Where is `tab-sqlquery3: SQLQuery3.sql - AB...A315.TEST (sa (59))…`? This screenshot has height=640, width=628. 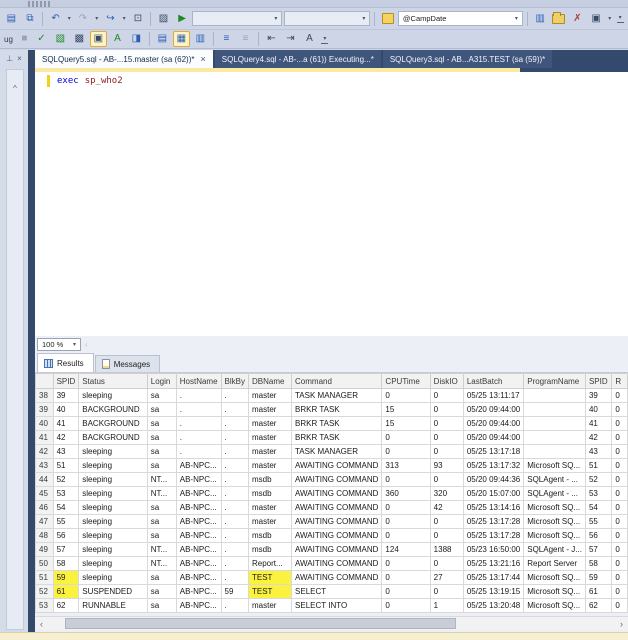
tab-sqlquery3: SQLQuery3.sql - AB...A315.TEST (sa (59))… is located at coordinates (467, 59).